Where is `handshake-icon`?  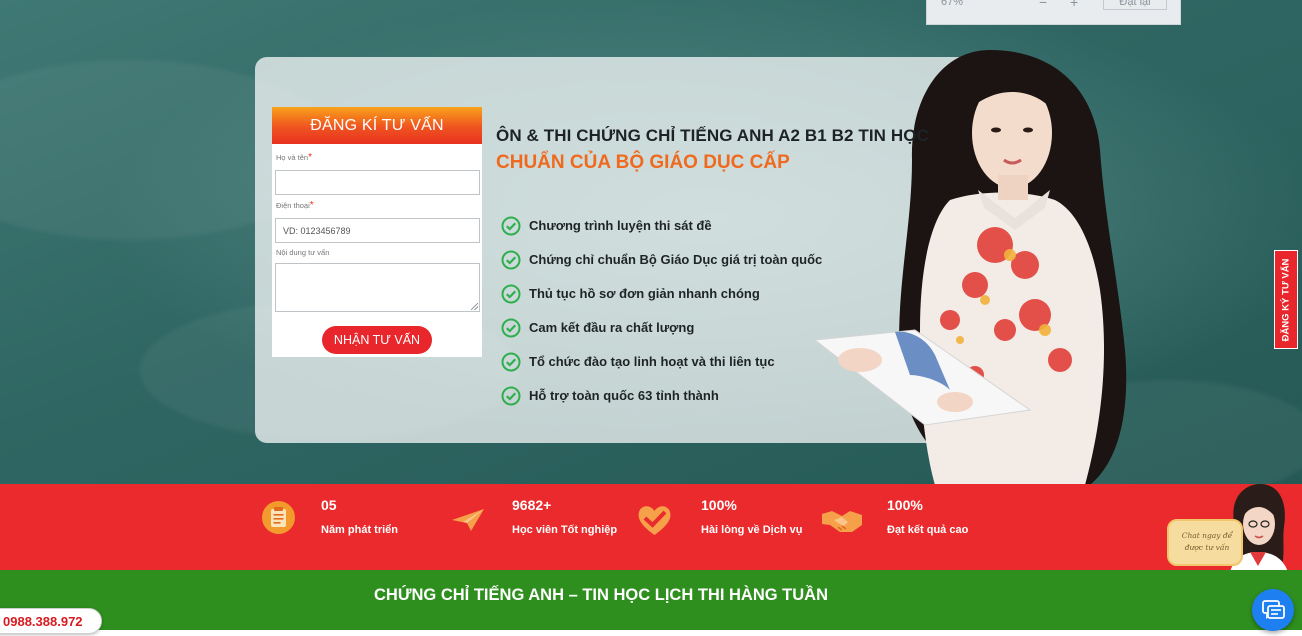 handshake-icon is located at coordinates (842, 521).